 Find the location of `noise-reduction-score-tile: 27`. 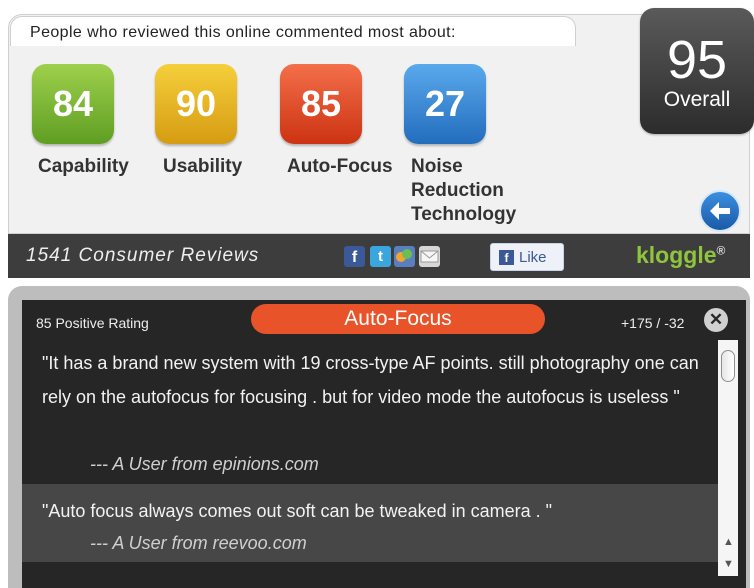

noise-reduction-score-tile: 27 is located at coordinates (445, 104).